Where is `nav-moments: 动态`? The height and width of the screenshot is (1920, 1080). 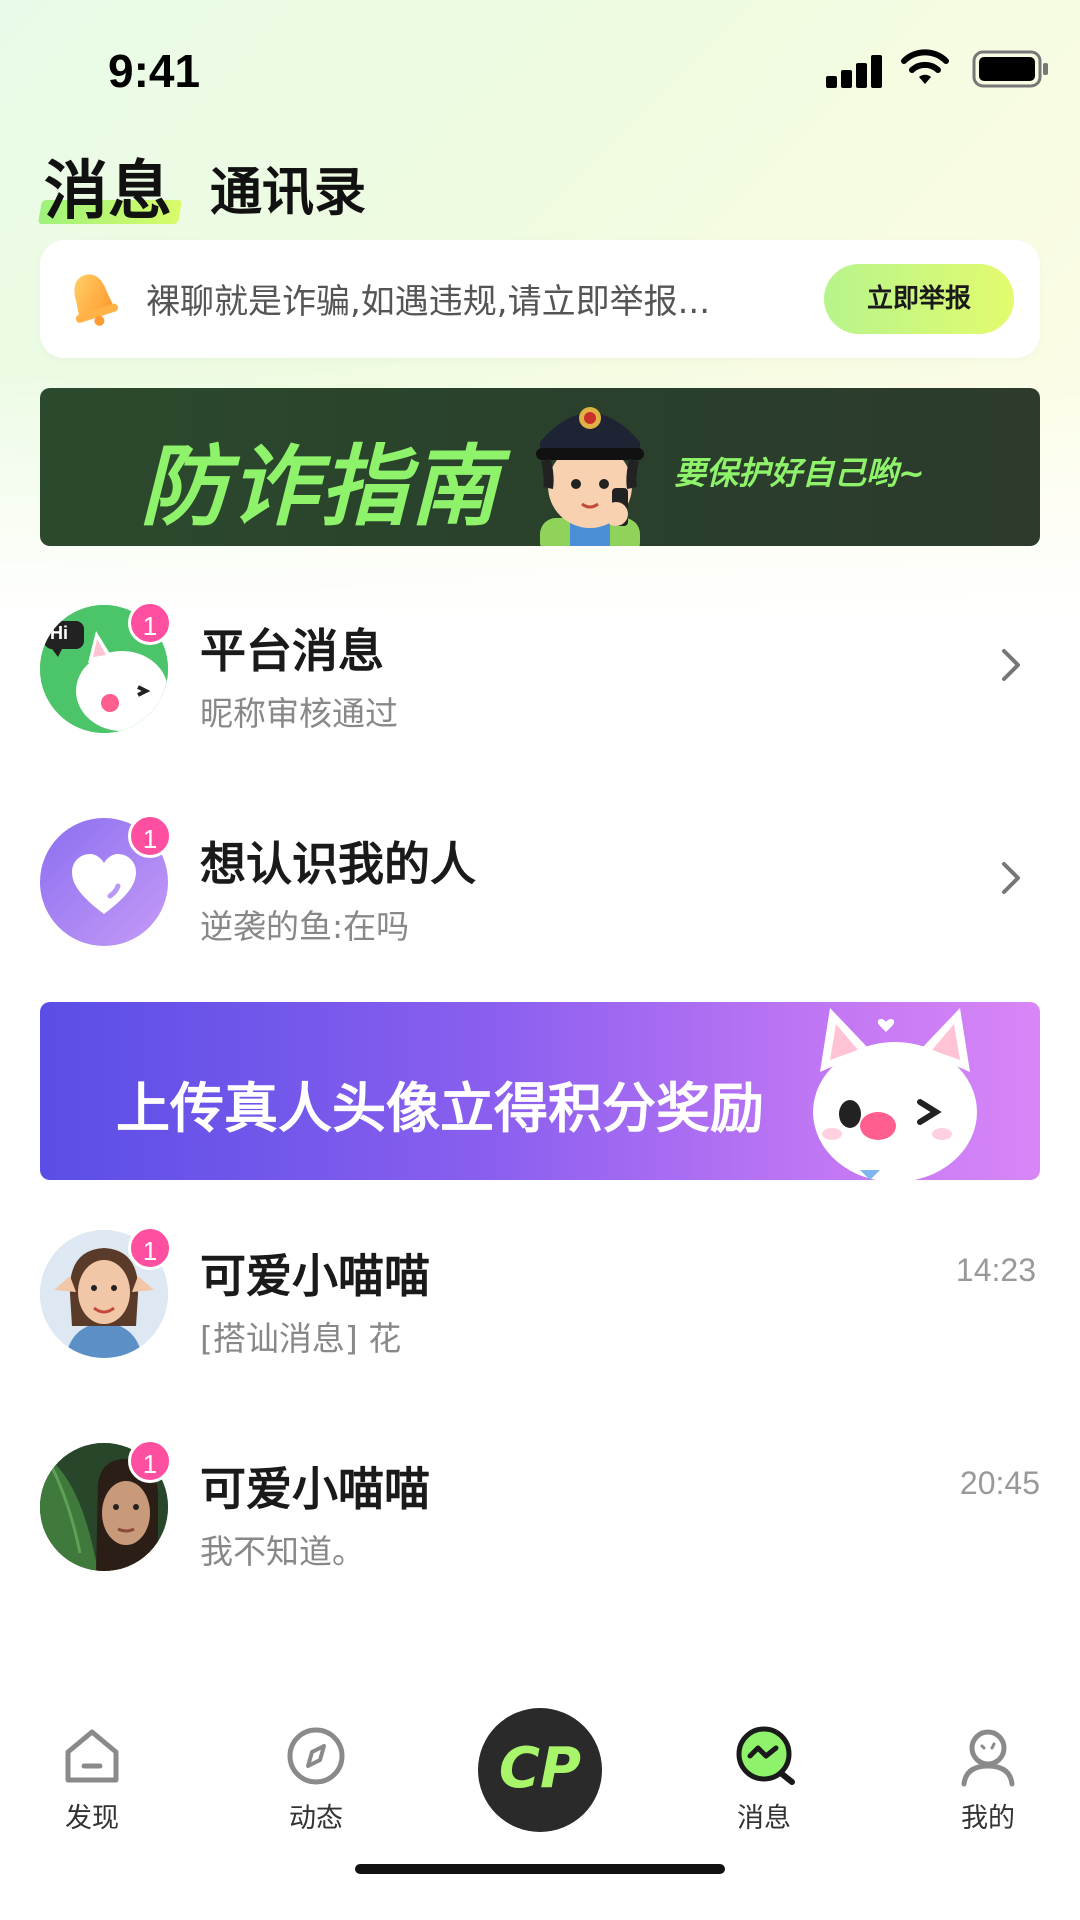
nav-moments: 动态 is located at coordinates (316, 1770).